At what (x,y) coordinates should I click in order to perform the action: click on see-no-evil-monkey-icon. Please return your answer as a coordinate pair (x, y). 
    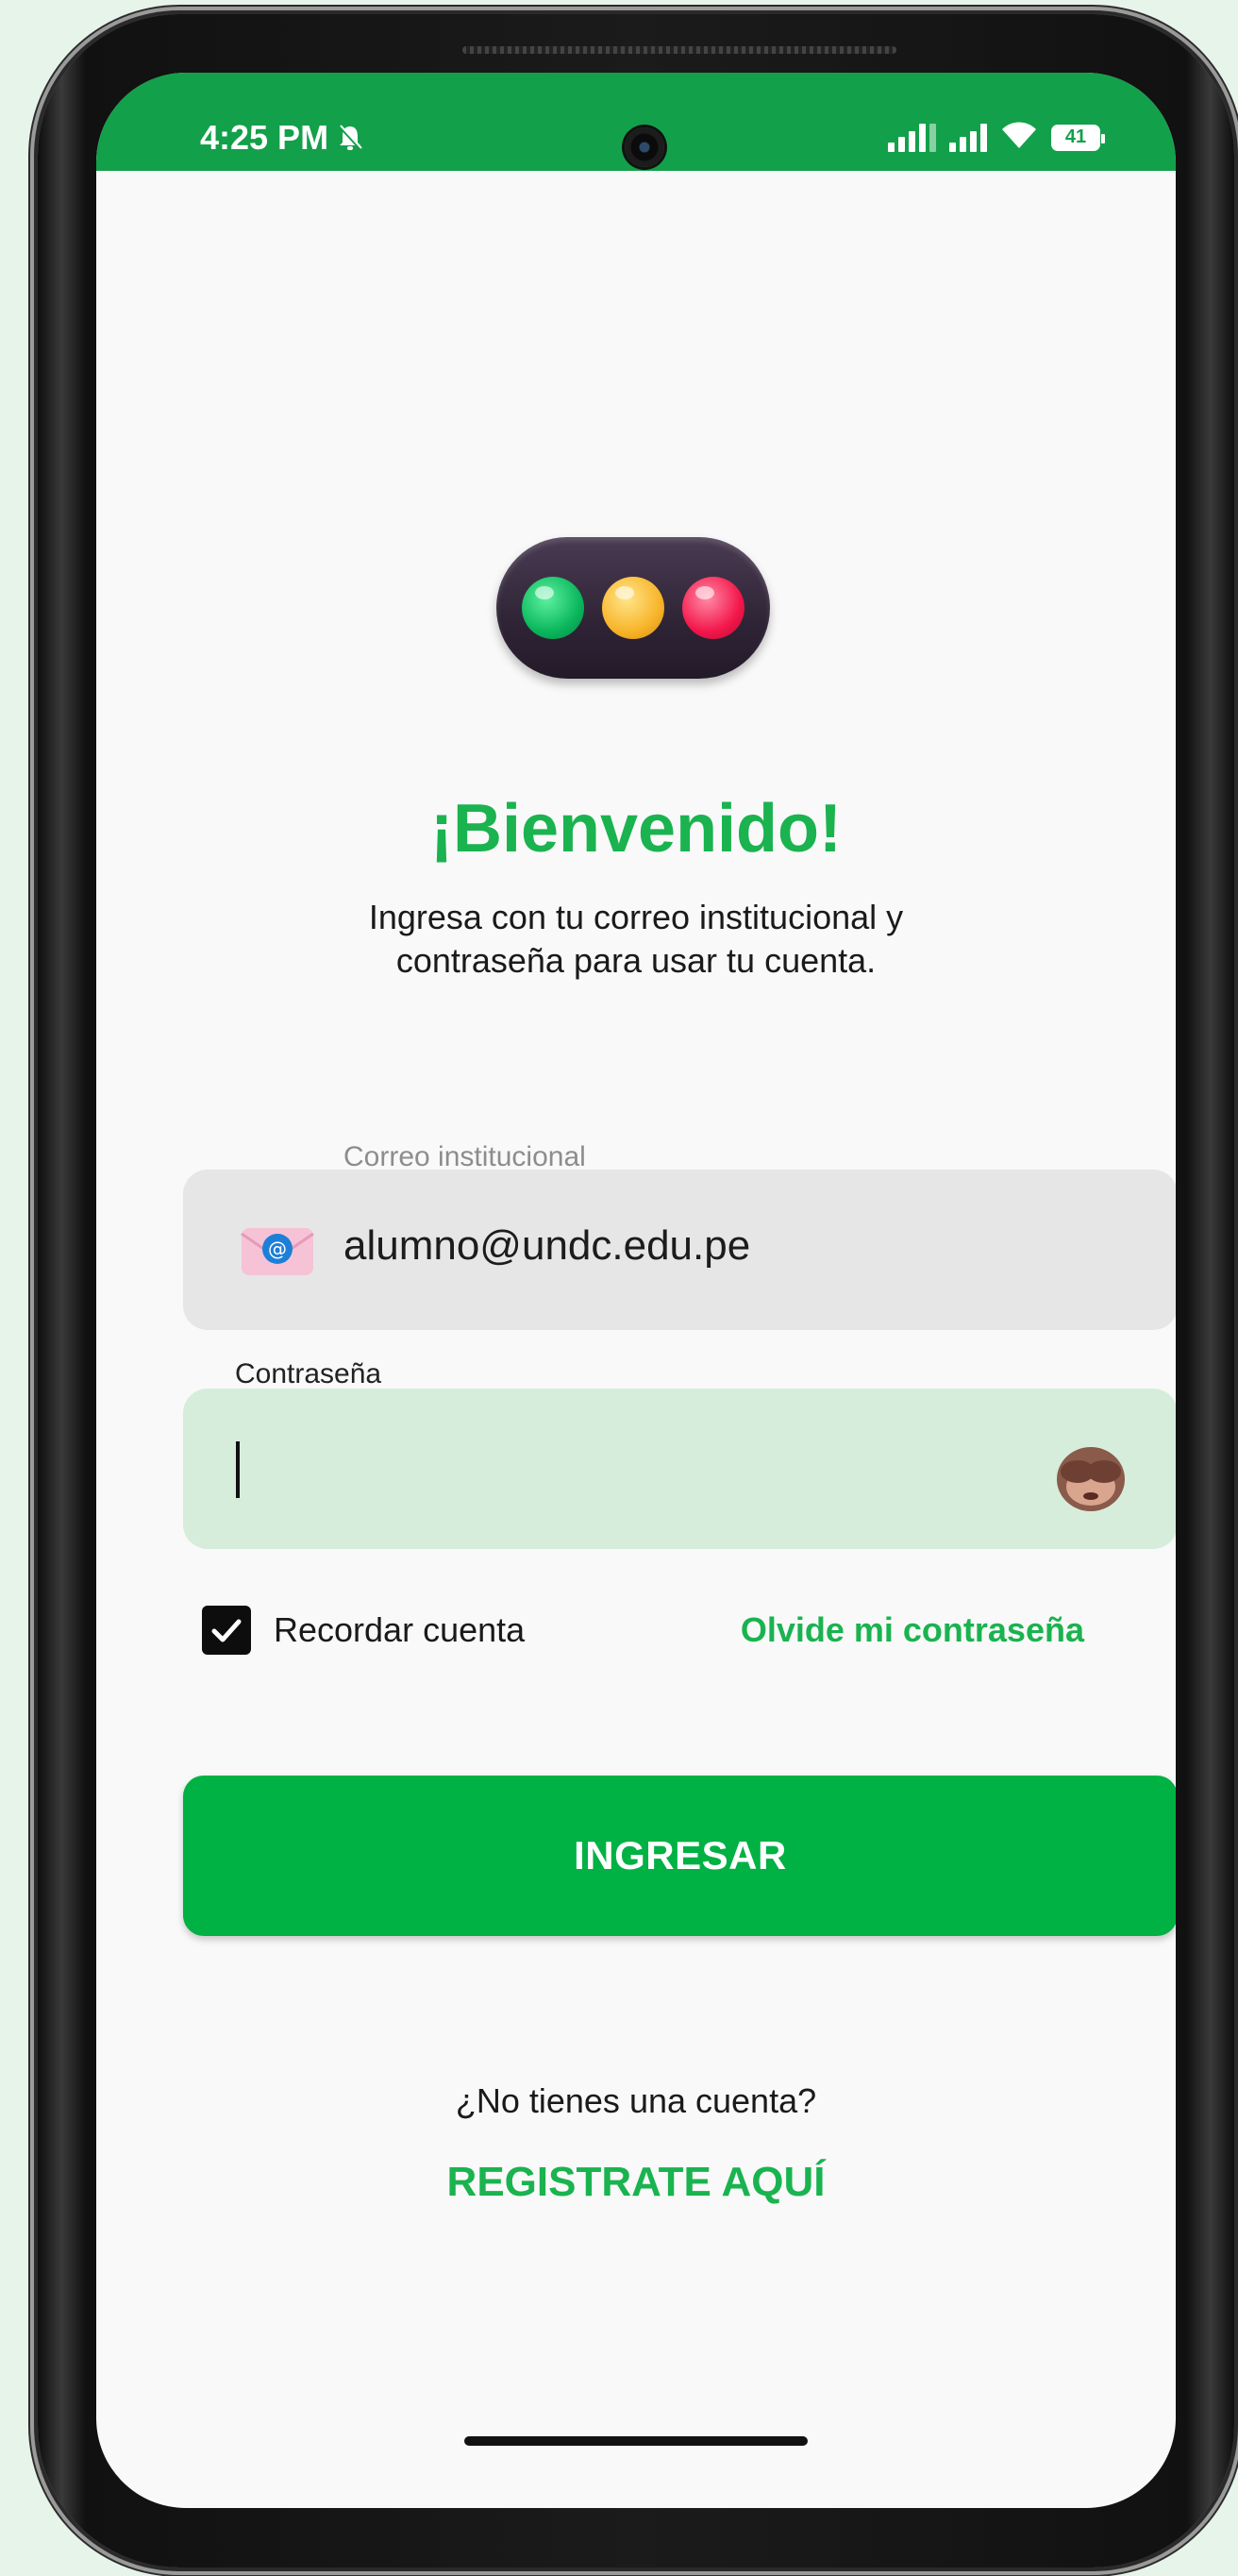
    Looking at the image, I should click on (1090, 1475).